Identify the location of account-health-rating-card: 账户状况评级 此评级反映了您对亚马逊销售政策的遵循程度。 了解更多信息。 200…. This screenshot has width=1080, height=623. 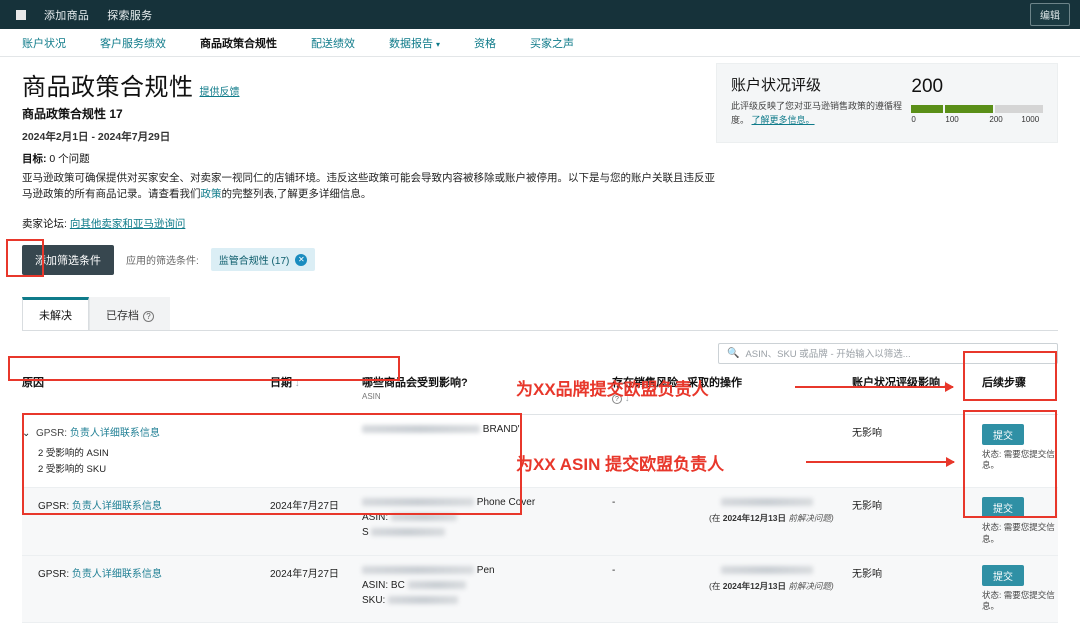
(887, 103).